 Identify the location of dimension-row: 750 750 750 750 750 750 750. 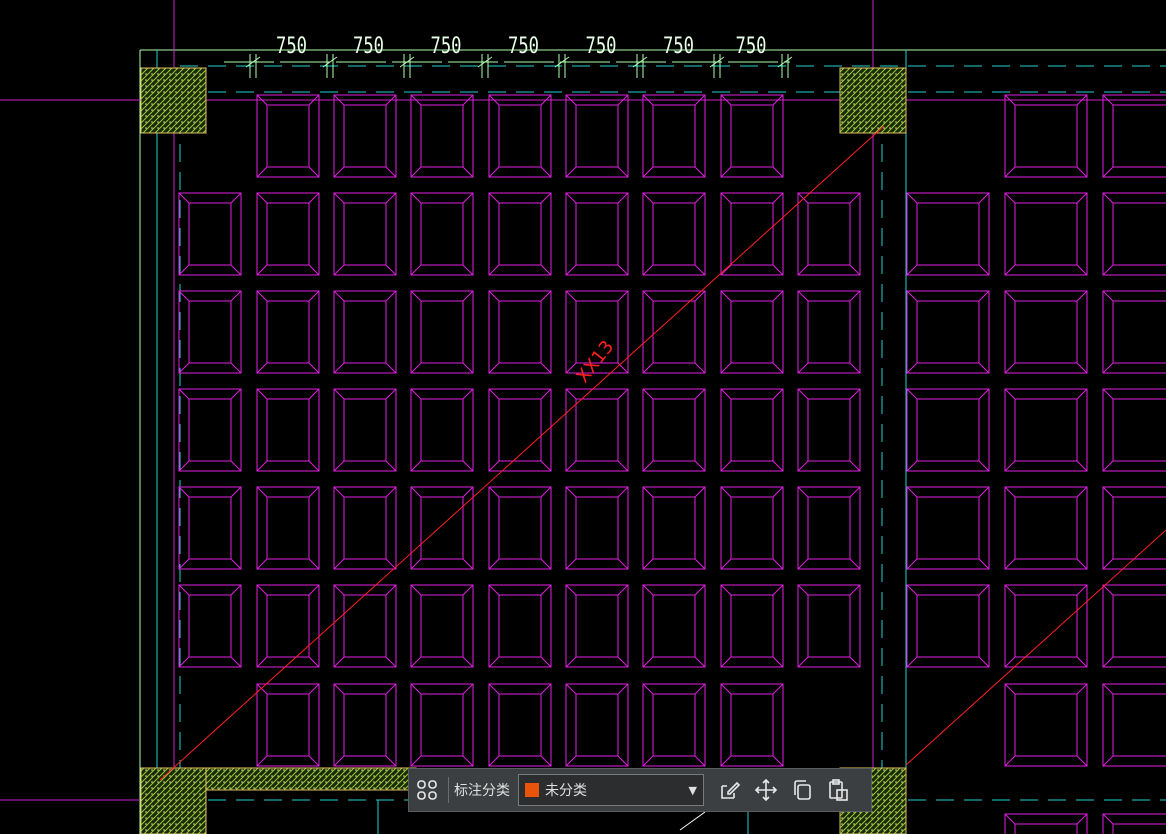
(508, 55).